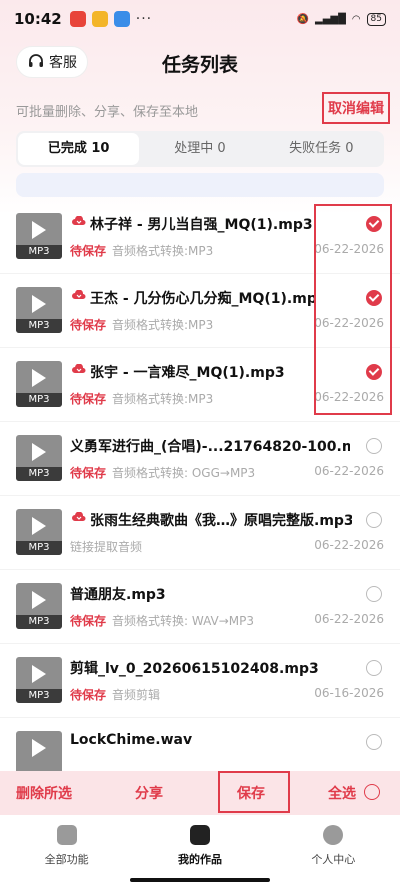 This screenshot has height=889, width=400. What do you see at coordinates (200, 793) in the screenshot?
I see `batch-action-bar: 删除所选 分享 保存 全选` at bounding box center [200, 793].